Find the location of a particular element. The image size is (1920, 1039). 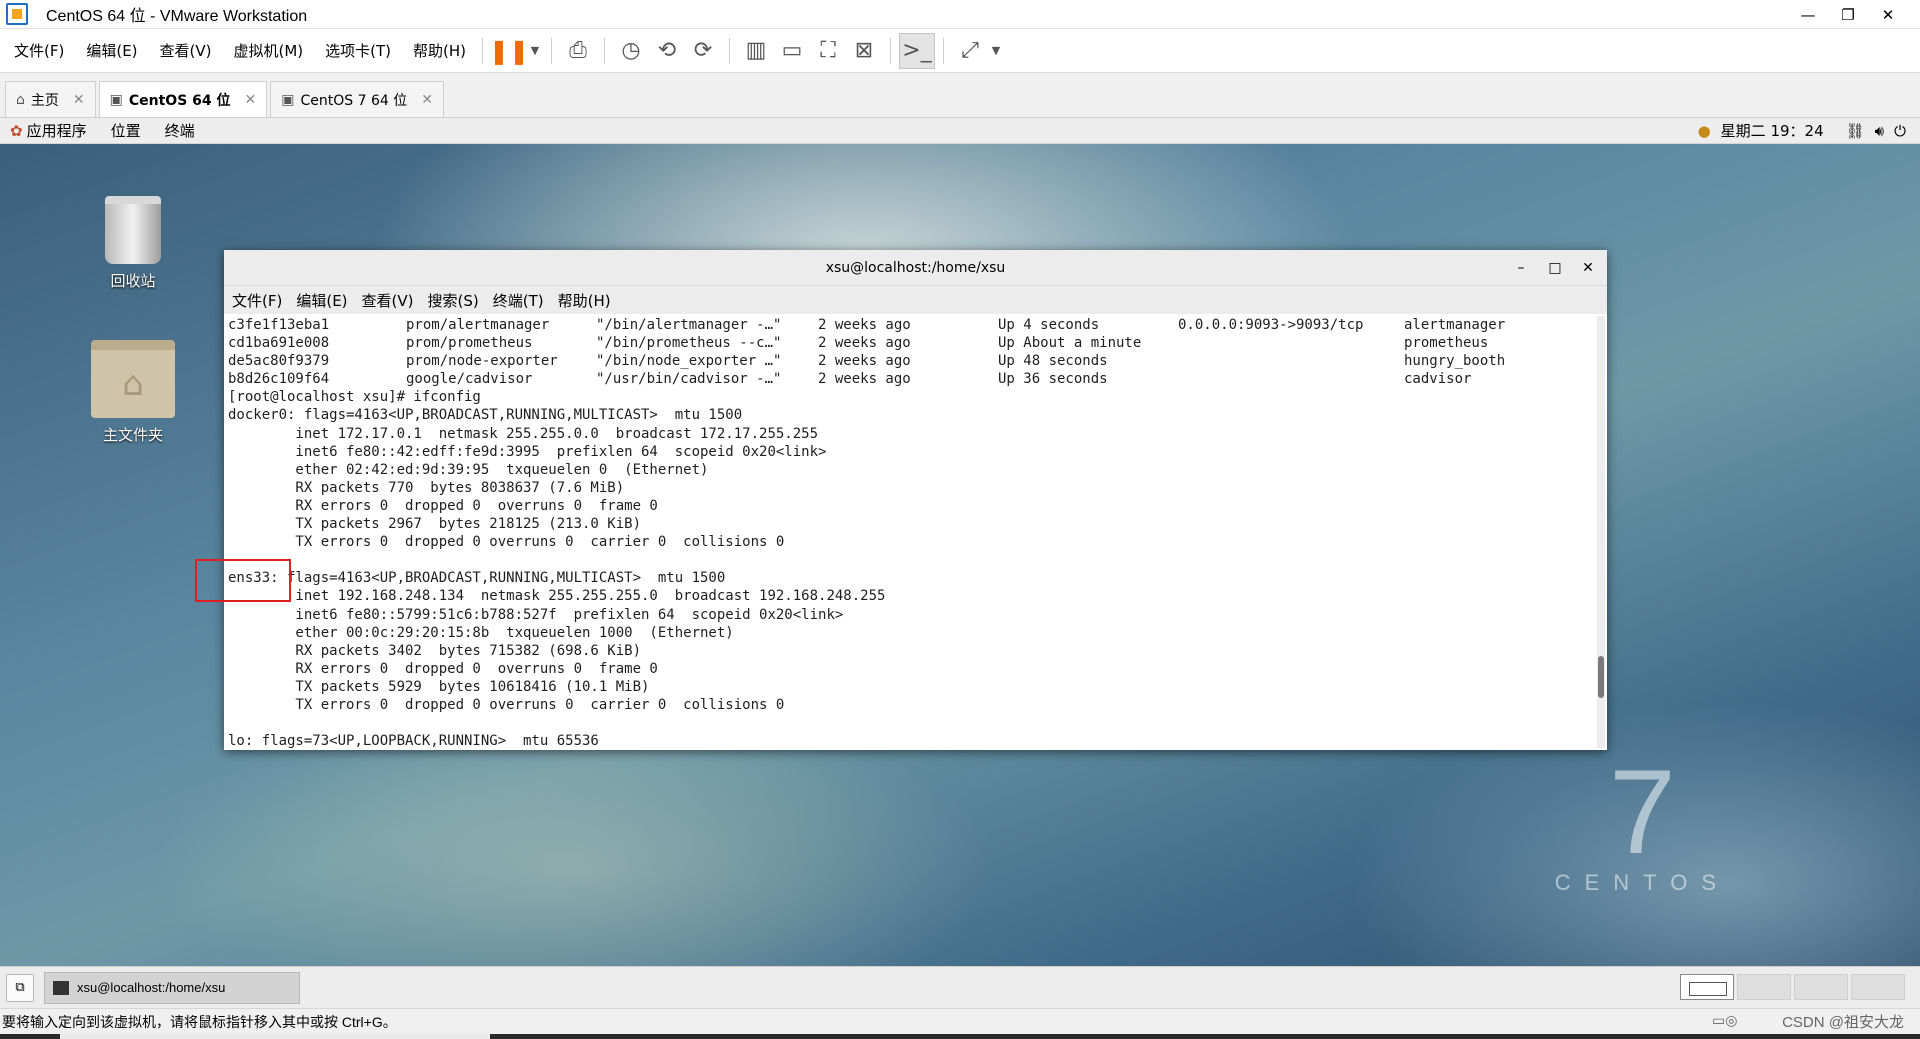

terminal-menu-search: 搜索(S) is located at coordinates (453, 300).